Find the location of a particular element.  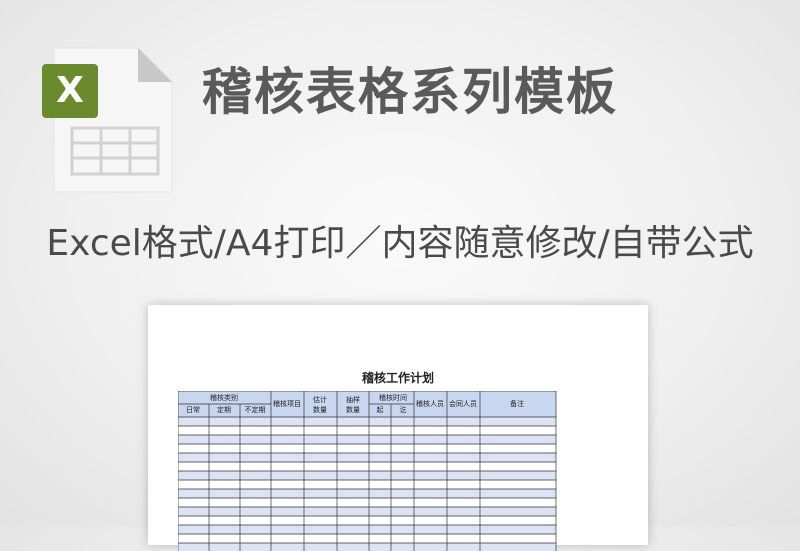

hdr-auditor: 稽核人员 is located at coordinates (430, 403).